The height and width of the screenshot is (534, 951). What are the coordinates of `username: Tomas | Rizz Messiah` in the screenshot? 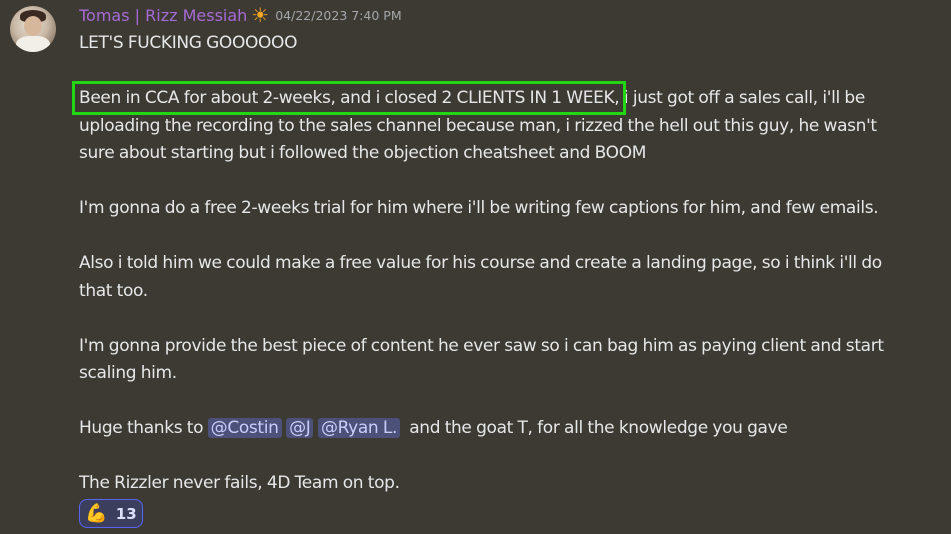 It's located at (163, 15).